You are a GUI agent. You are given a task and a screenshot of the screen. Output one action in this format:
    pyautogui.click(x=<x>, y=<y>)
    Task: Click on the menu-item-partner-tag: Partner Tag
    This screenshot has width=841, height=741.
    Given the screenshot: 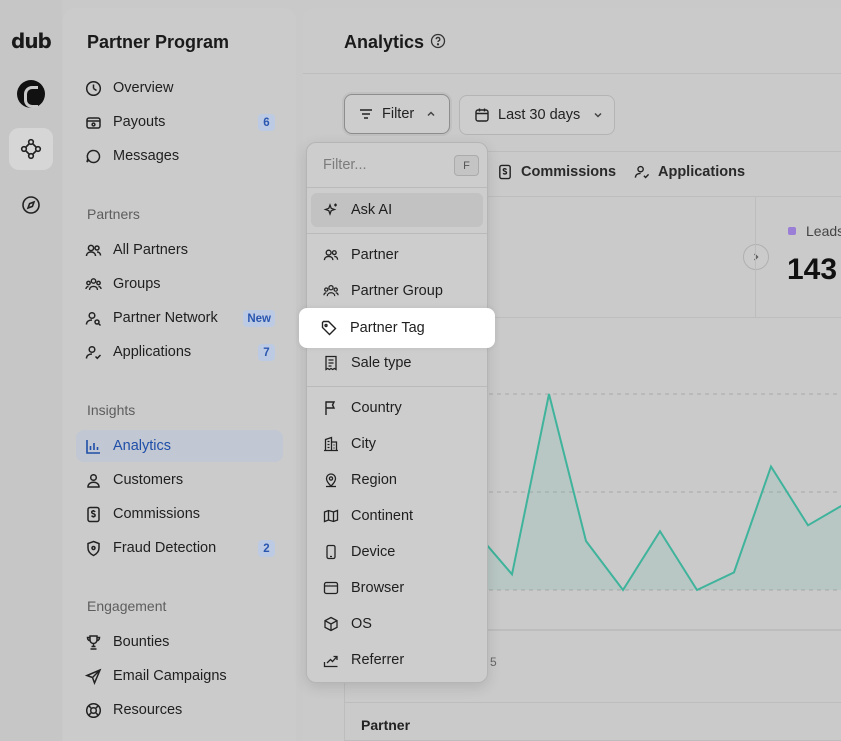 What is the action you would take?
    pyautogui.click(x=397, y=328)
    